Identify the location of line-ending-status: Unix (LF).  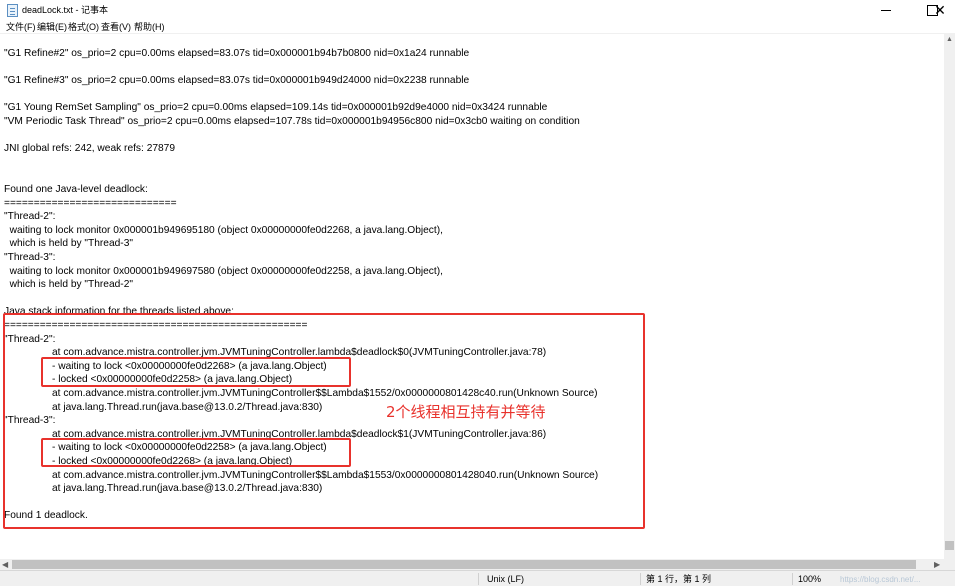
(506, 579).